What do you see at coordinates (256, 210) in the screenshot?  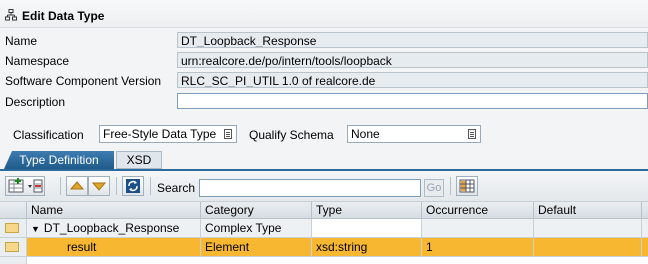 I see `column-header-category: Category` at bounding box center [256, 210].